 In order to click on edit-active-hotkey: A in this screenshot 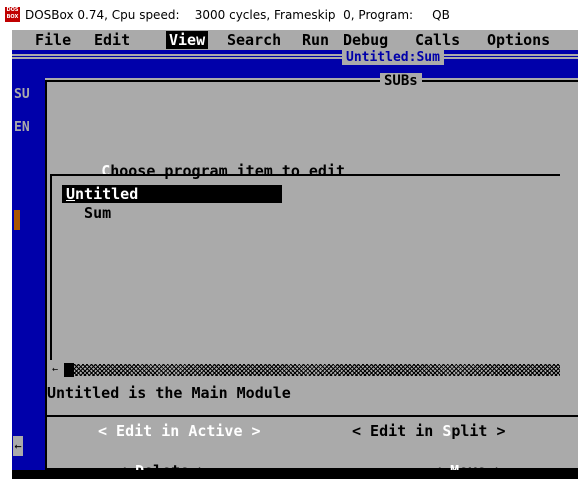, I will do `click(193, 431)`.